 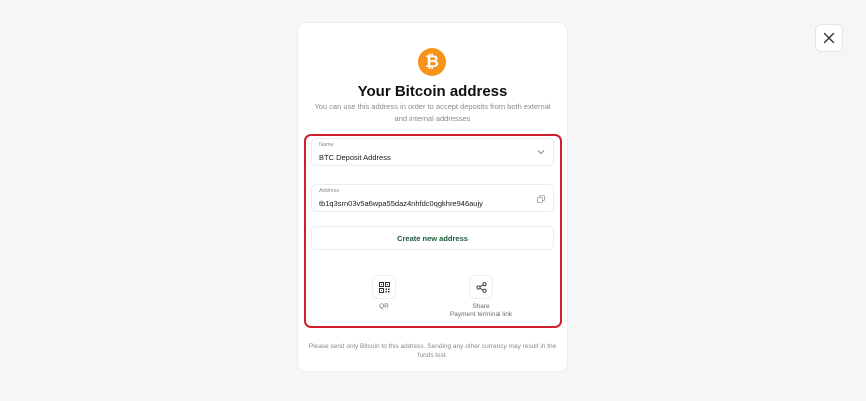 I want to click on share-action: Share Payment terminal link, so click(x=481, y=297).